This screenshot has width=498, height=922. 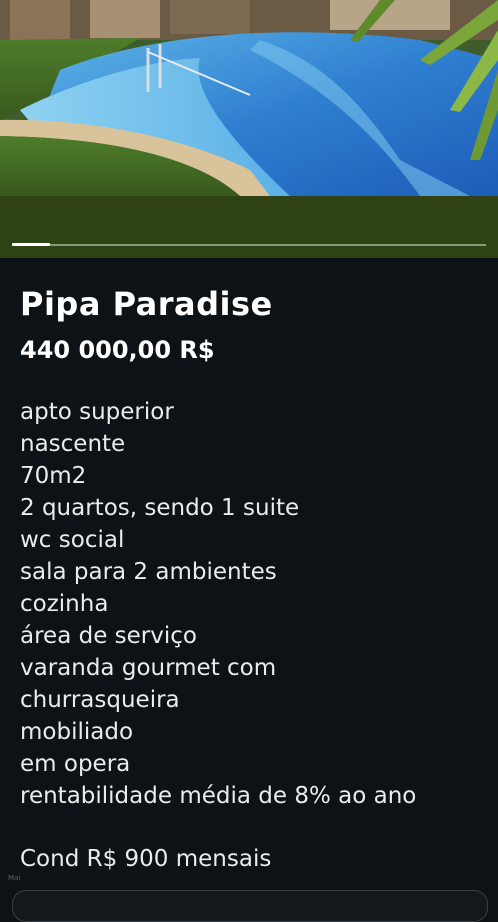 I want to click on description-line: varanda gourmet com, so click(x=148, y=668).